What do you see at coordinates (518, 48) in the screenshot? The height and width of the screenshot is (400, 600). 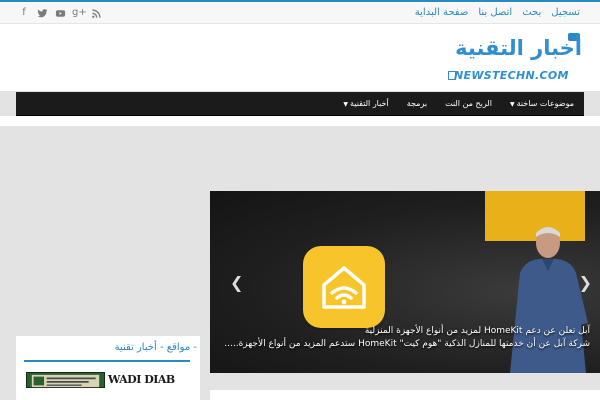 I see `logo-arabic-text: أخبار التقنية` at bounding box center [518, 48].